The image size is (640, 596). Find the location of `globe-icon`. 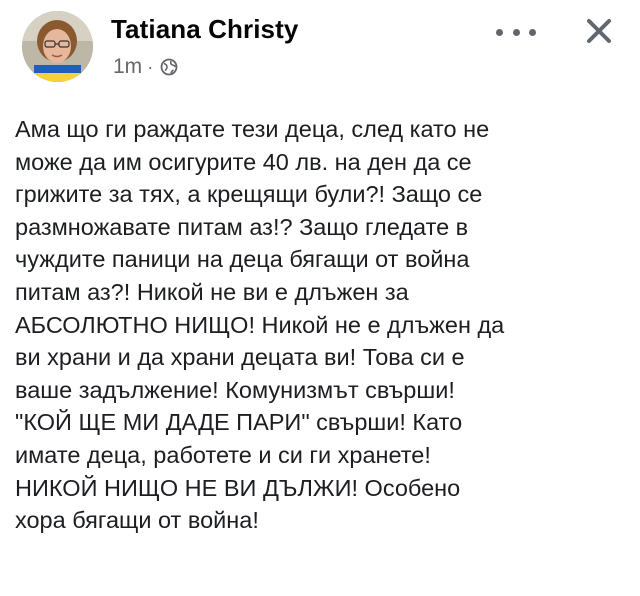

globe-icon is located at coordinates (169, 67).